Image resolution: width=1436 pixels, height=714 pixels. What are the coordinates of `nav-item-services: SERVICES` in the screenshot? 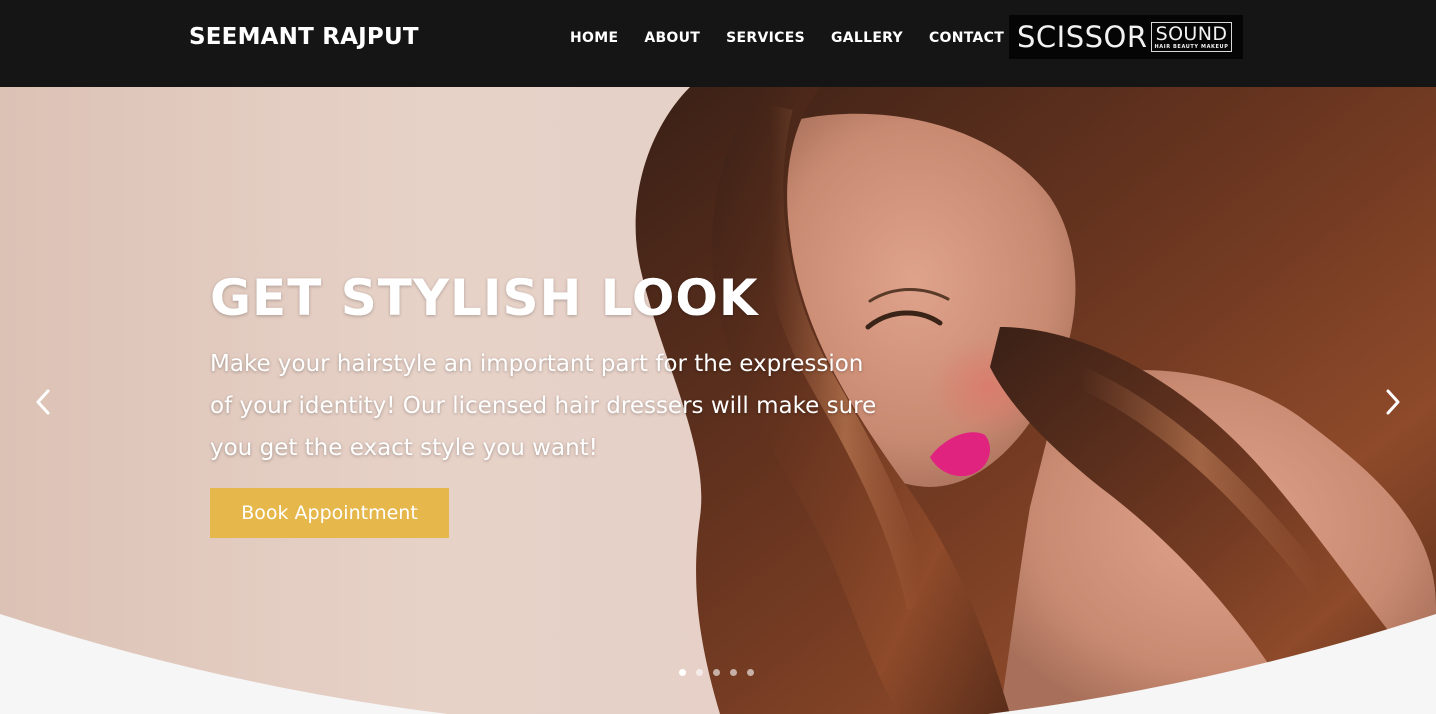 It's located at (765, 38).